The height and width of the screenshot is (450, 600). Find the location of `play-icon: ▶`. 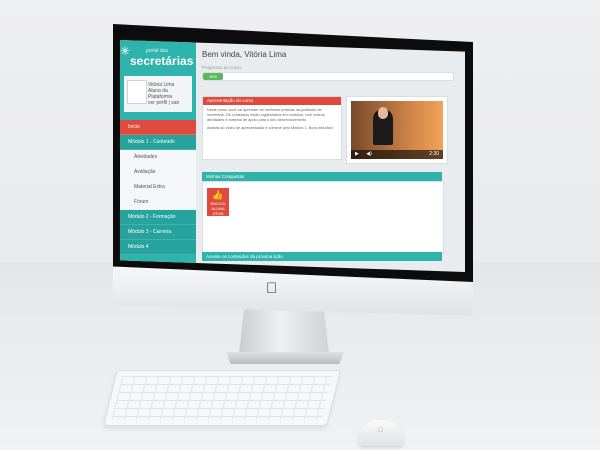

play-icon: ▶ is located at coordinates (357, 154).